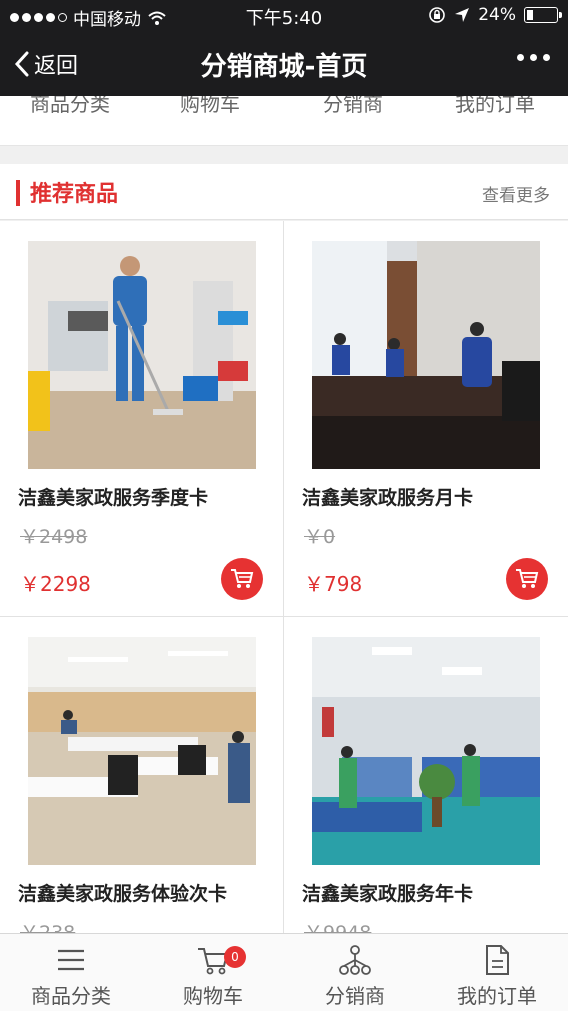 Image resolution: width=568 pixels, height=1011 pixels. I want to click on battery-percent: 24%, so click(497, 15).